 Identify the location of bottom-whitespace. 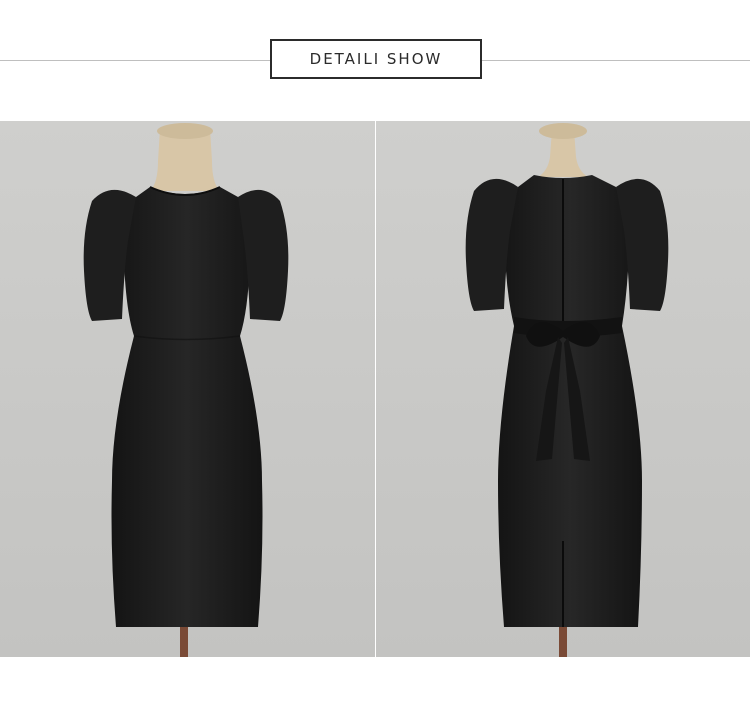
(375, 681).